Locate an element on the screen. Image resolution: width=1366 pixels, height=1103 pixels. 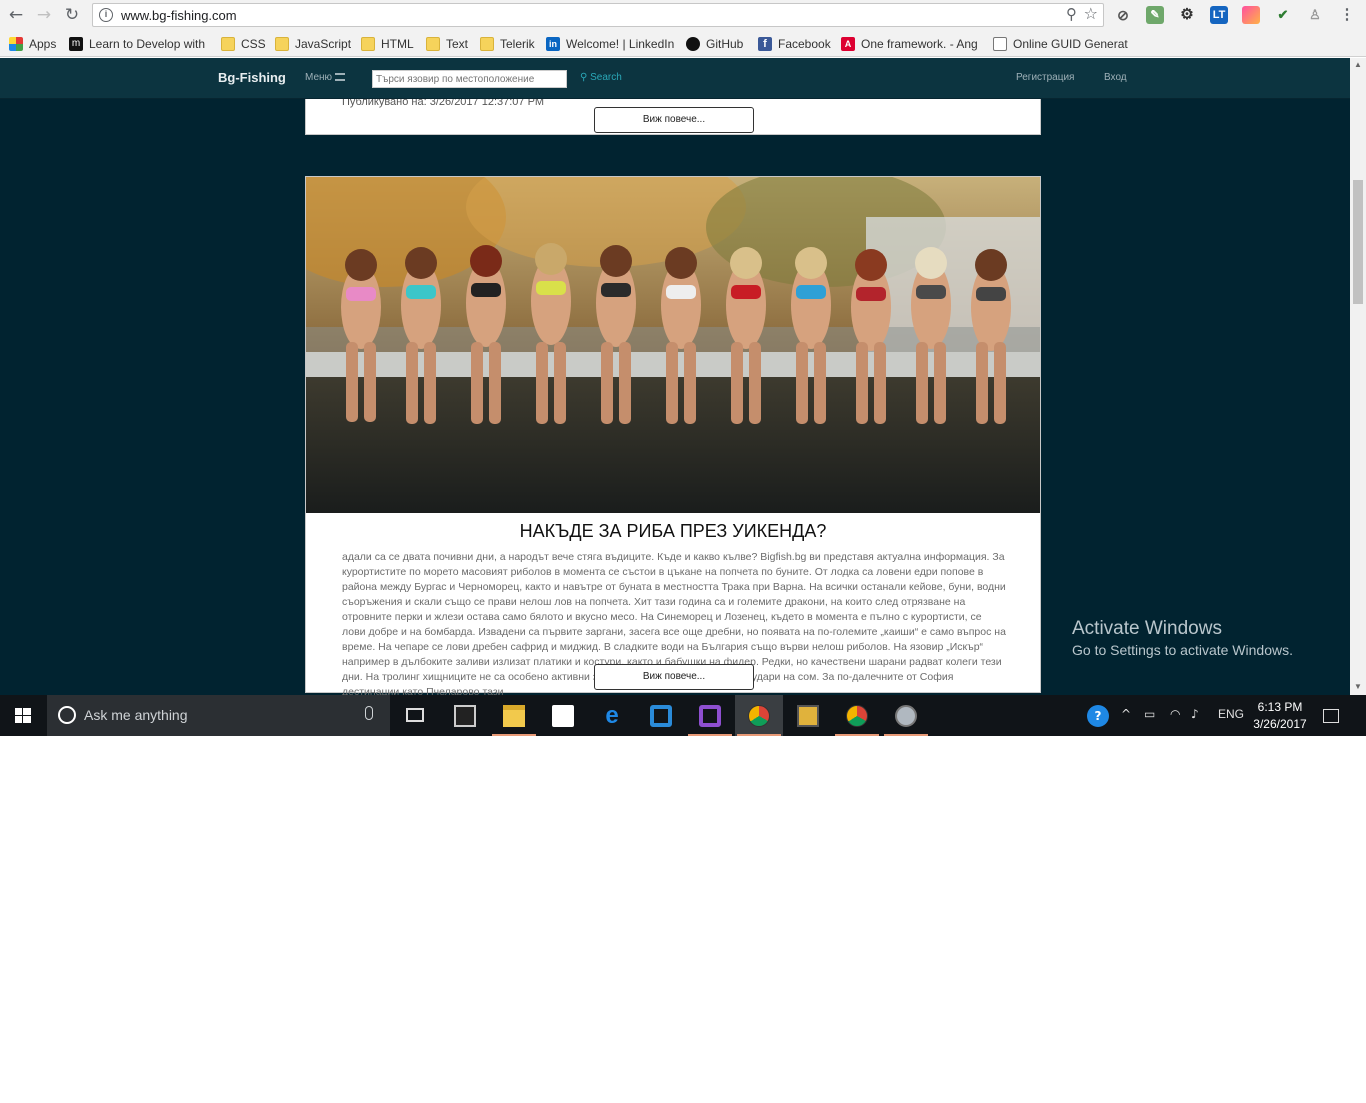
browser-menu-icon: ⋮ is located at coordinates (1347, 15).